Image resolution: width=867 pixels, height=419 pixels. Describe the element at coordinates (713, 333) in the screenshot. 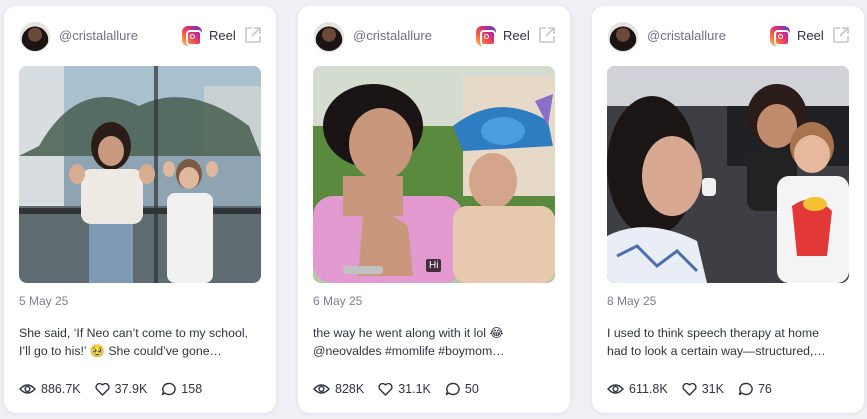

I see `caption-line: I used to think speech therapy at home` at that location.